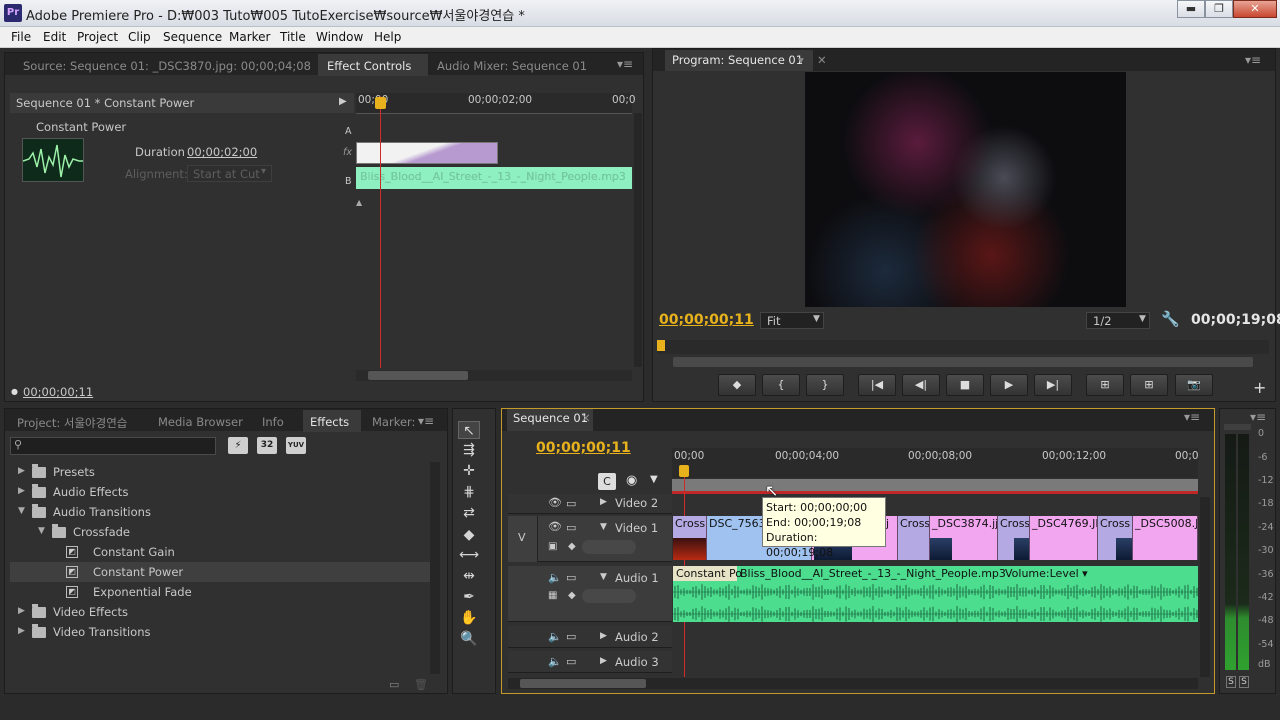 This screenshot has height=720, width=1280. Describe the element at coordinates (394, 684) in the screenshot. I see `new-bin-icon: ▭` at that location.